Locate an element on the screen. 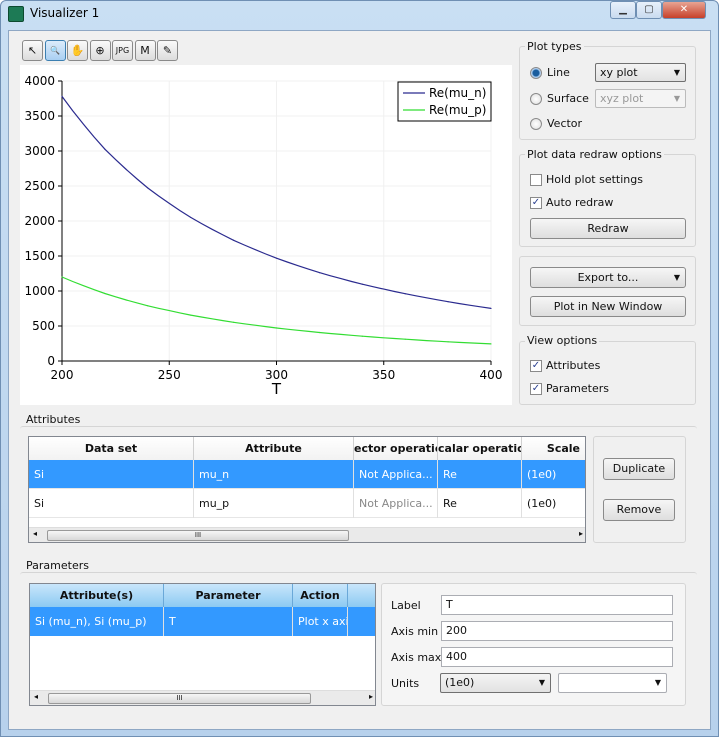 This screenshot has width=719, height=737. table-row: Si (mu_n), Si (mu_p)TPlot x axis is located at coordinates (202, 621).